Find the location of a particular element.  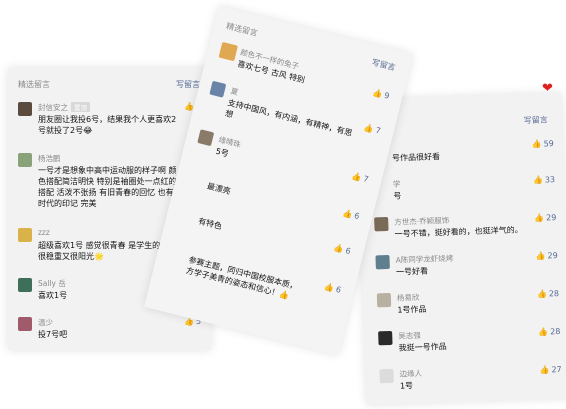

comment-text: 喜欢1号 is located at coordinates (53, 295).